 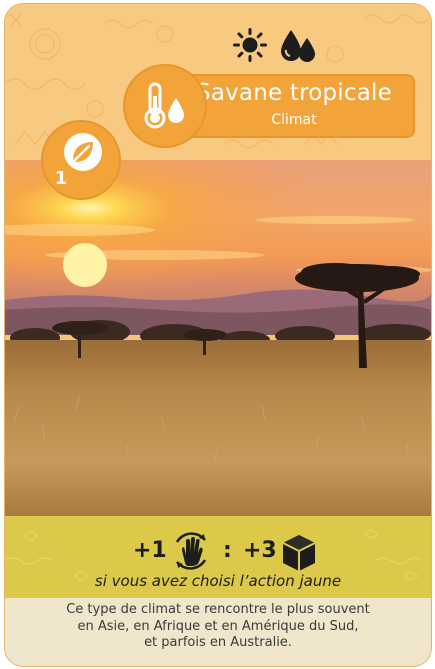 What do you see at coordinates (218, 642) in the screenshot?
I see `description-line-3: et parfois en Australie.` at bounding box center [218, 642].